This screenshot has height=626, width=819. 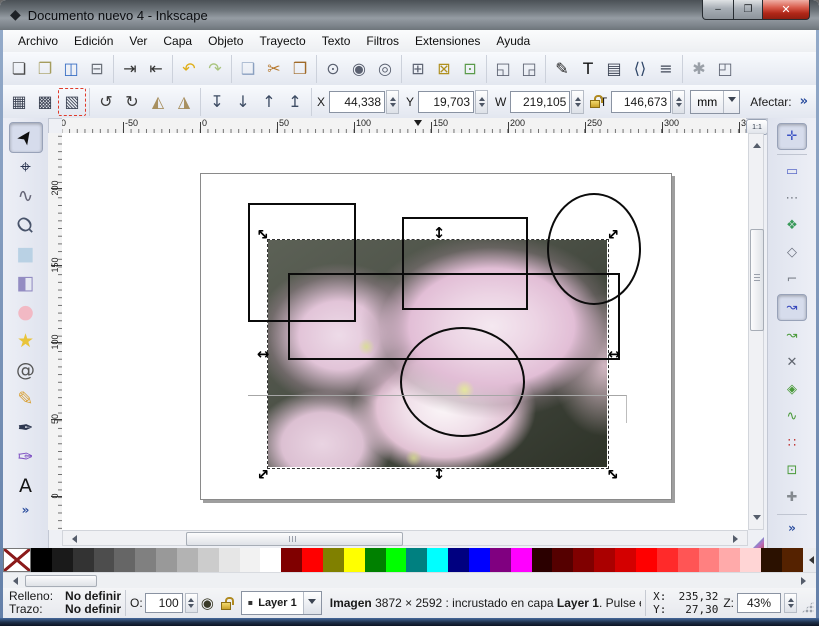 I want to click on pen-tool: ✒, so click(x=26, y=428).